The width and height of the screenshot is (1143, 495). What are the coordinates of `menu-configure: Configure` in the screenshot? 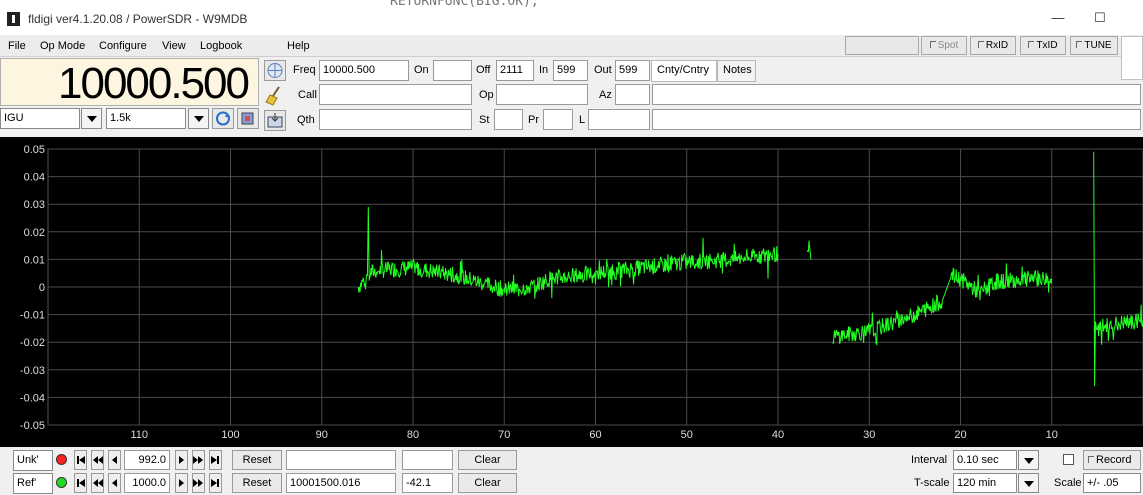 It's located at (123, 46).